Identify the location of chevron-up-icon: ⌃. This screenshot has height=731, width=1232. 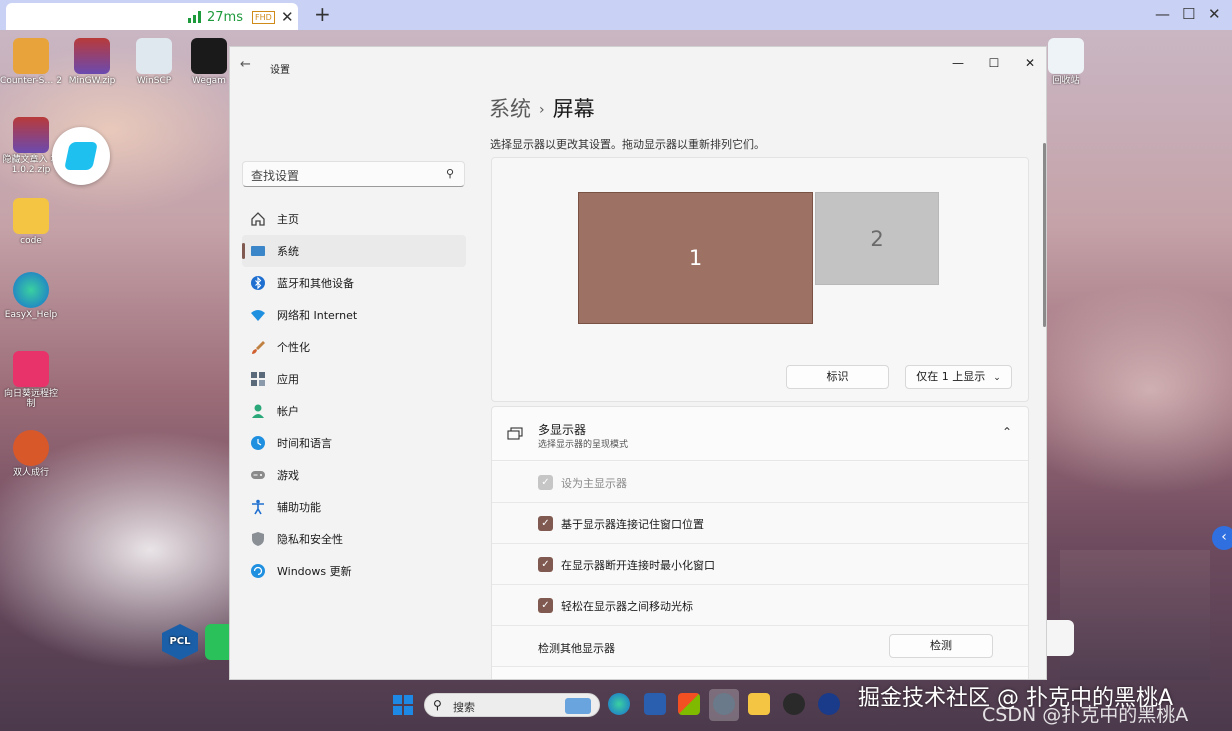
(1007, 432).